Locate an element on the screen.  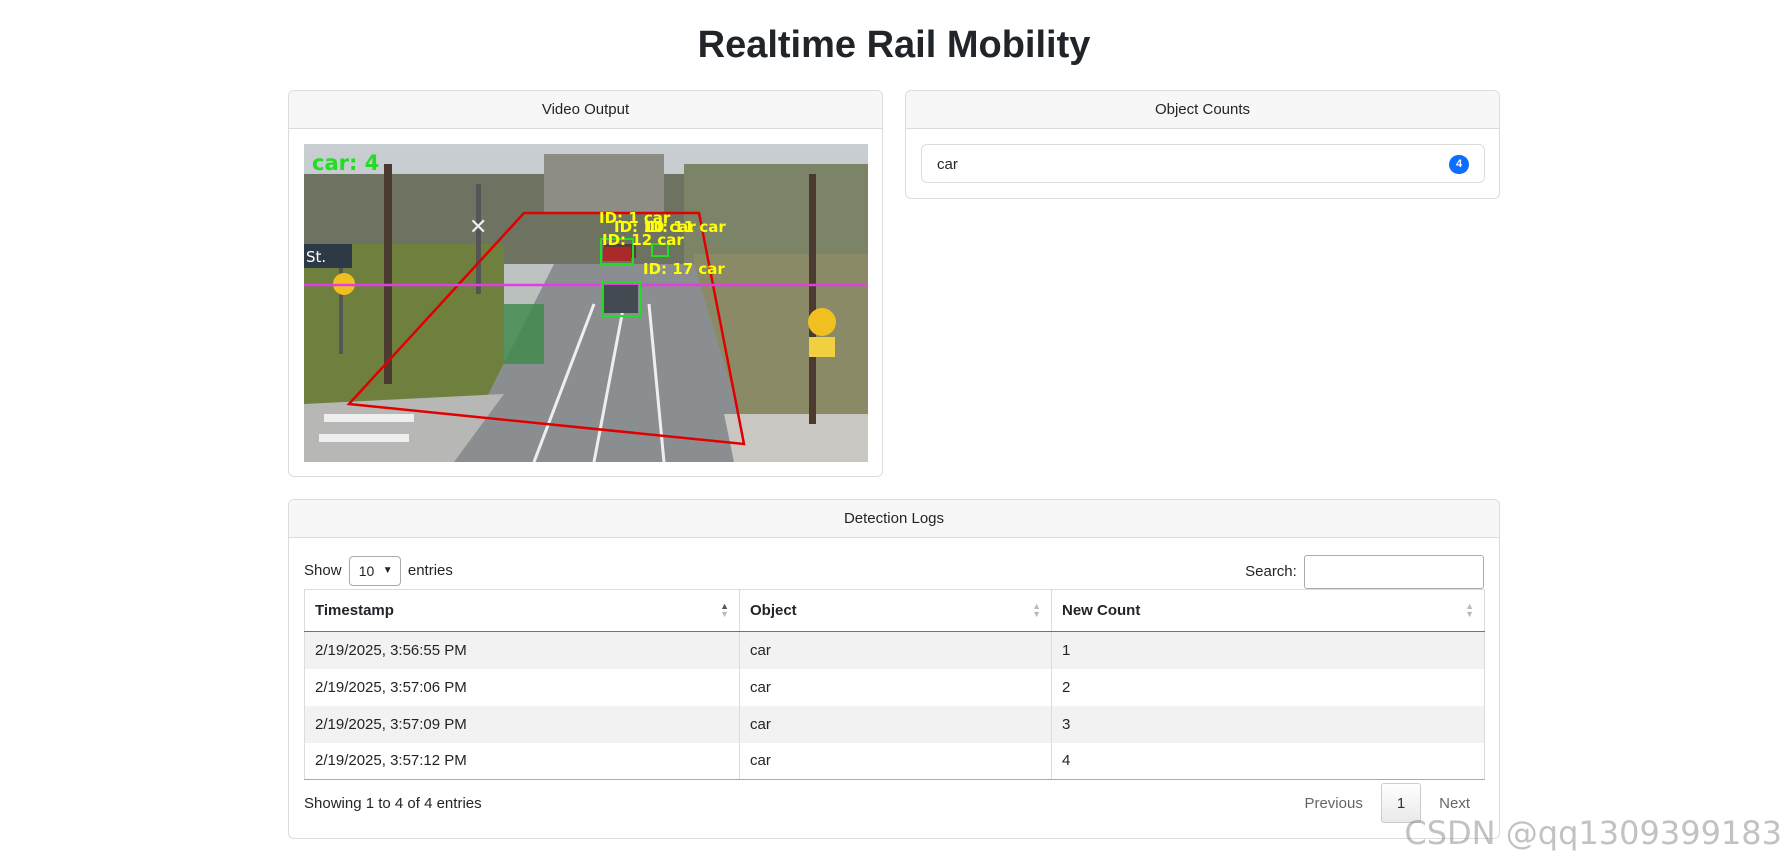
cell-new-count: 4 is located at coordinates (1268, 761).